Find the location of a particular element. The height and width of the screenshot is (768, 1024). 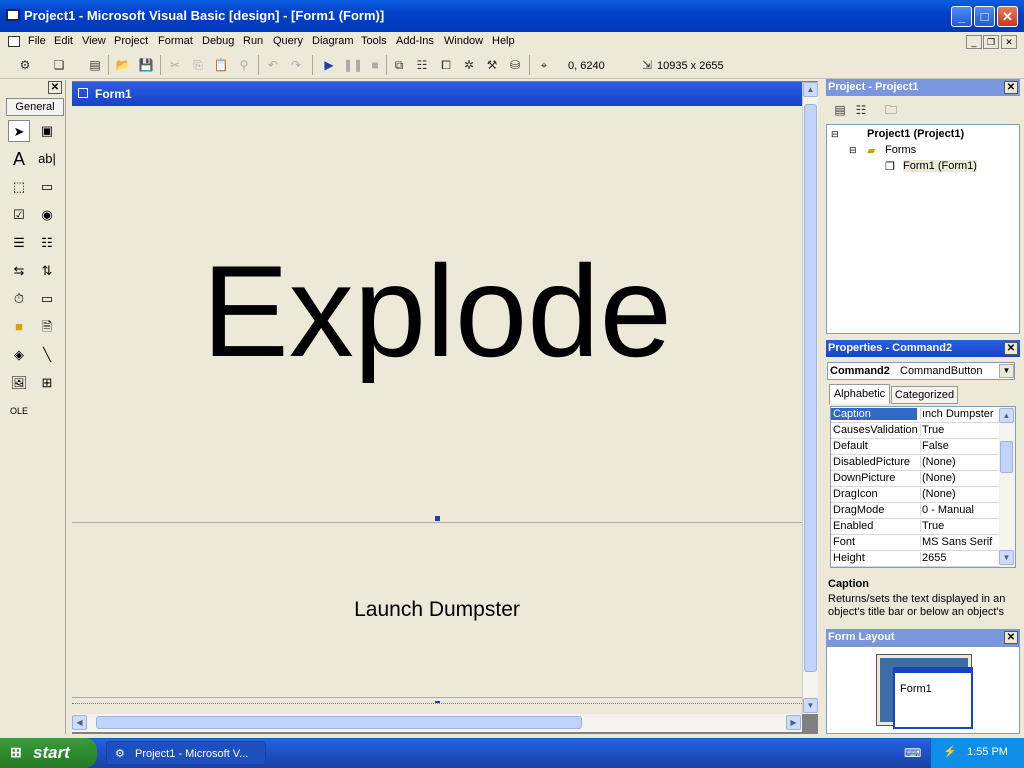

property-row: Font MS Sans Serif is located at coordinates (915, 543).